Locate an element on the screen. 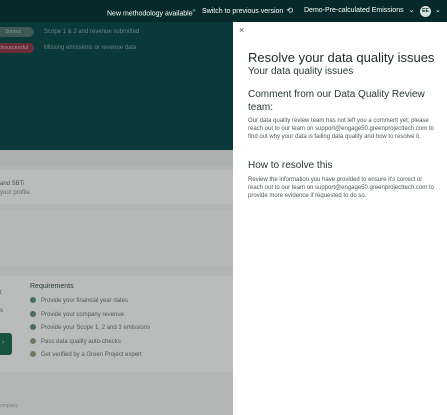  organisation-label: Demo-Pre-calculated Emissions is located at coordinates (354, 10).